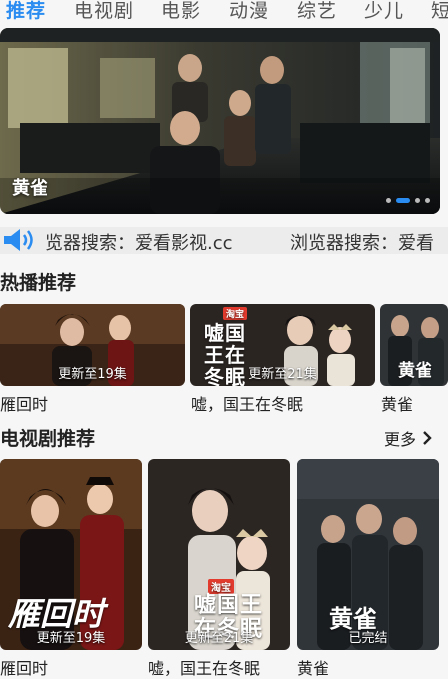 This screenshot has width=448, height=679. I want to click on poster-badge: 更新至19集, so click(71, 638).